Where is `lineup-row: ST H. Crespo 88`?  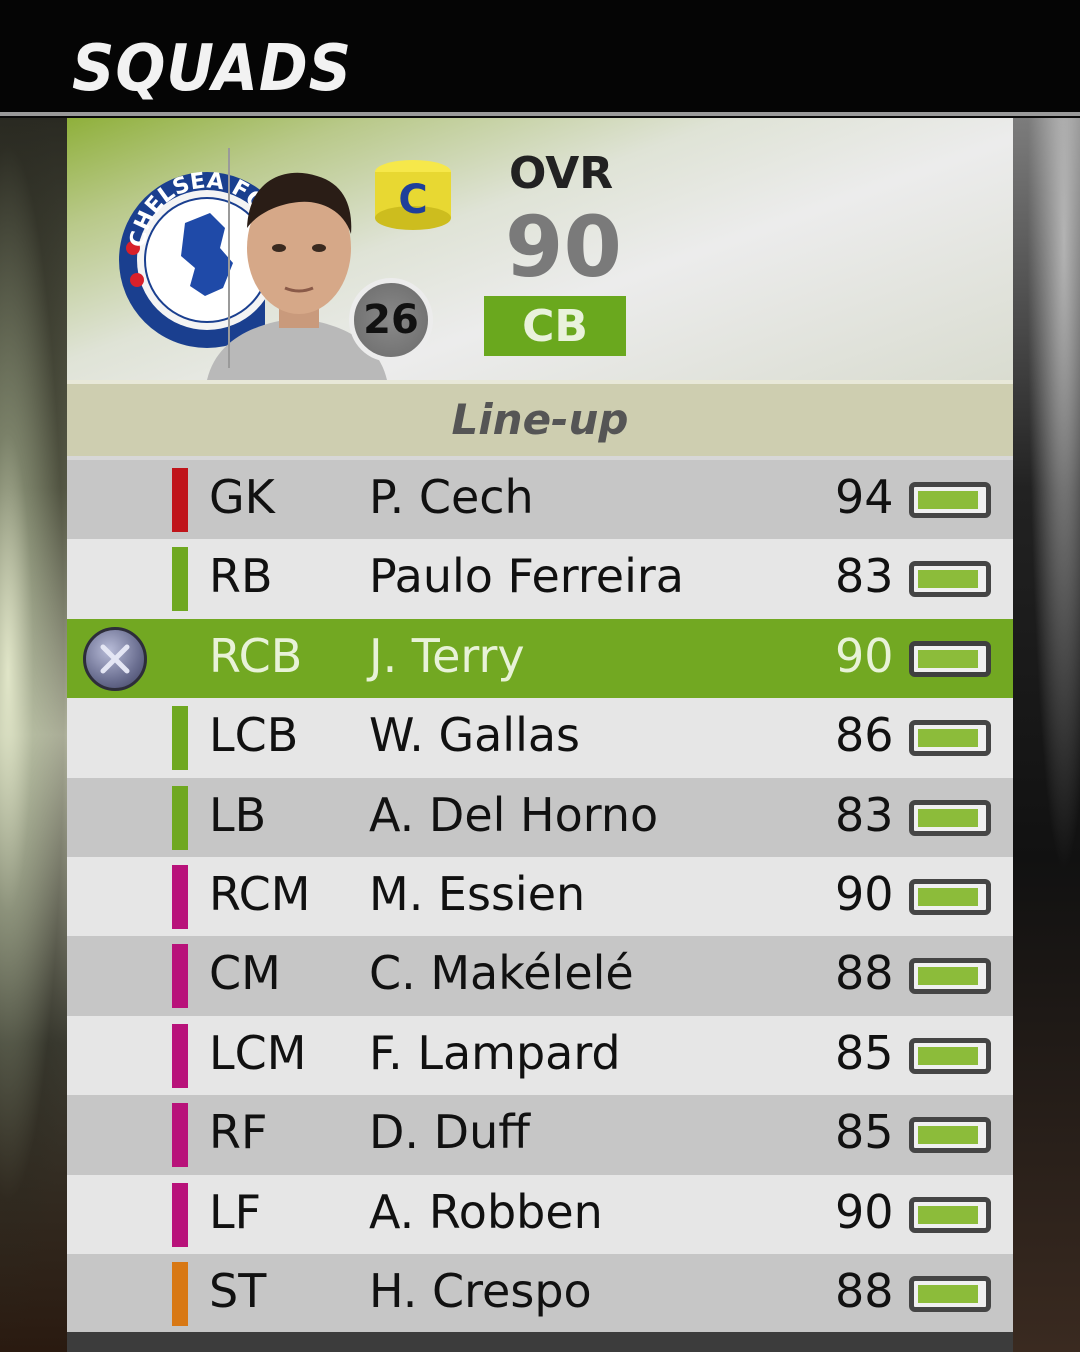
lineup-row: ST H. Crespo 88 is located at coordinates (540, 1293).